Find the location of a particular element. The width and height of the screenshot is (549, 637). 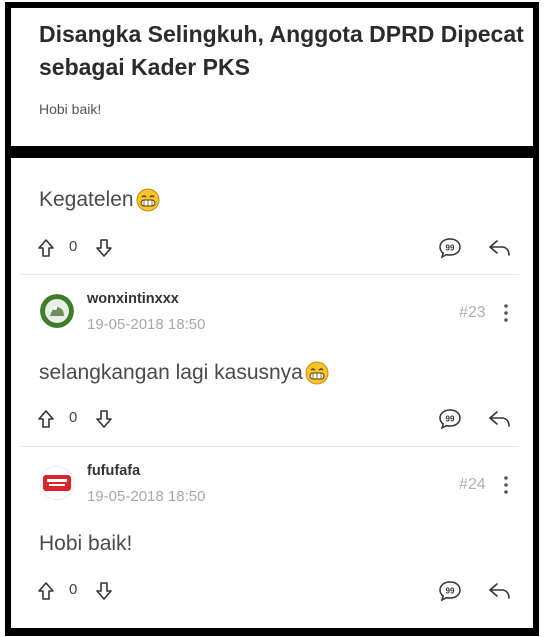

post-number: #23 is located at coordinates (472, 313).